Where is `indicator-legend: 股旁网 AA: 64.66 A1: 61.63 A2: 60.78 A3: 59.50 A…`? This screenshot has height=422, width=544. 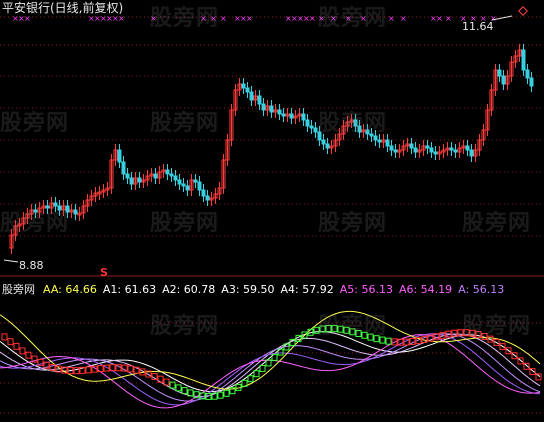
indicator-legend: 股旁网 AA: 64.66 A1: 61.63 A2: 60.78 A3: 59.50 A… is located at coordinates (256, 289).